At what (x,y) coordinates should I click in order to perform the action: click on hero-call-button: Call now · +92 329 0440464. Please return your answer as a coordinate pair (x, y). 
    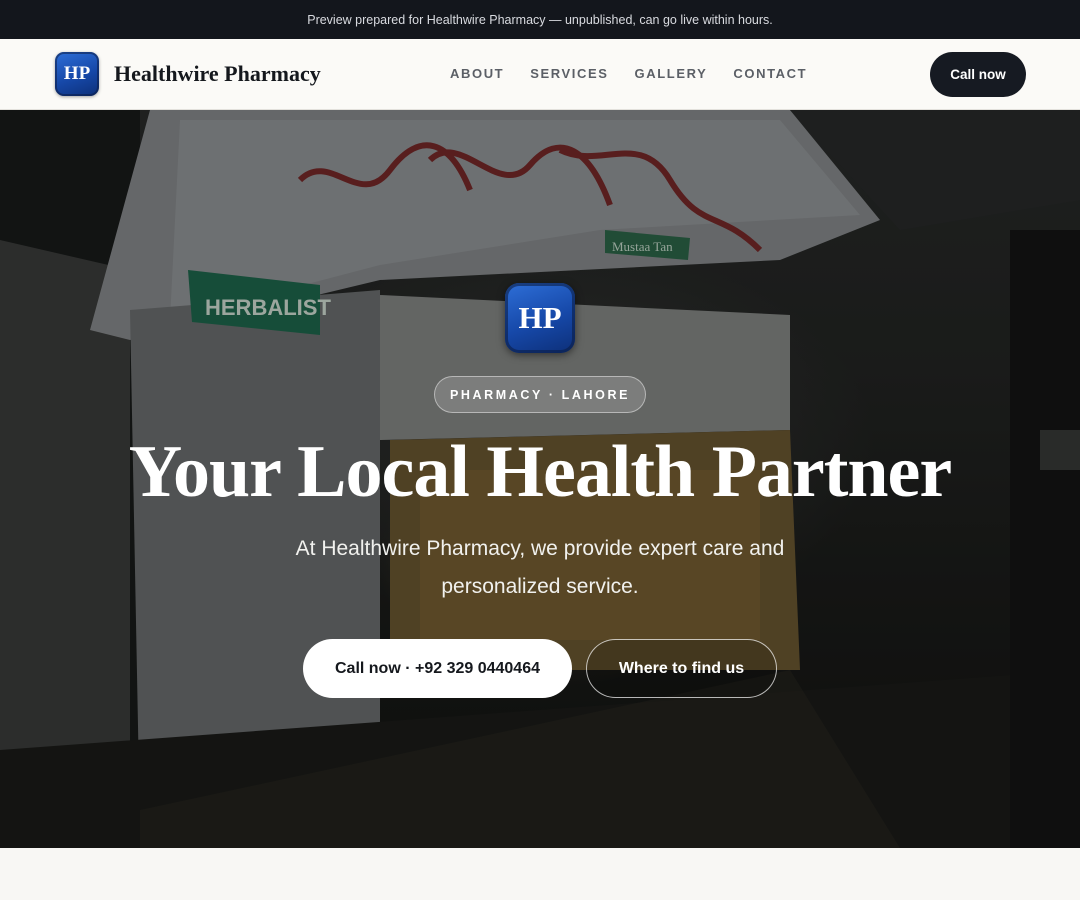
    Looking at the image, I should click on (437, 668).